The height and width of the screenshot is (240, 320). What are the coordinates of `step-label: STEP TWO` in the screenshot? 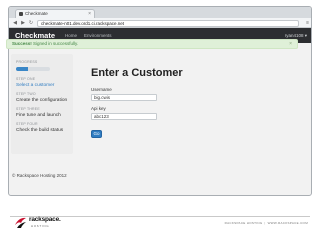 It's located at (26, 94).